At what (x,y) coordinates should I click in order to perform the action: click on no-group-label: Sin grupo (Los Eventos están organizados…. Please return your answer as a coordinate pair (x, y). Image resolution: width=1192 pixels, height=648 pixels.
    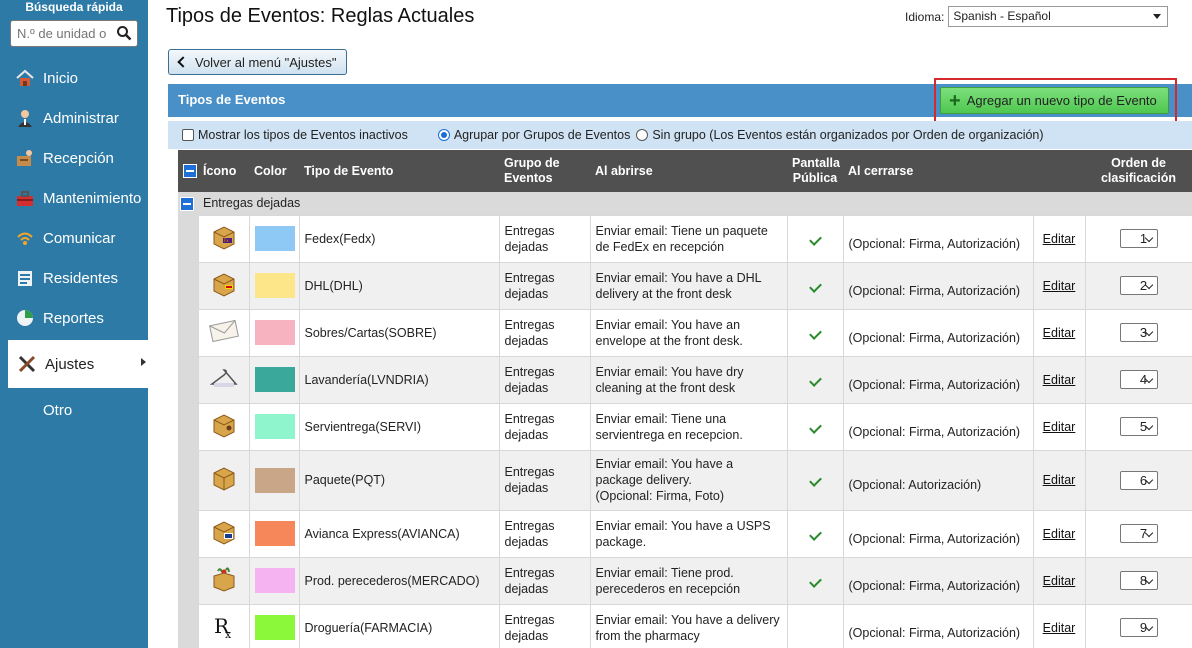
    Looking at the image, I should click on (848, 135).